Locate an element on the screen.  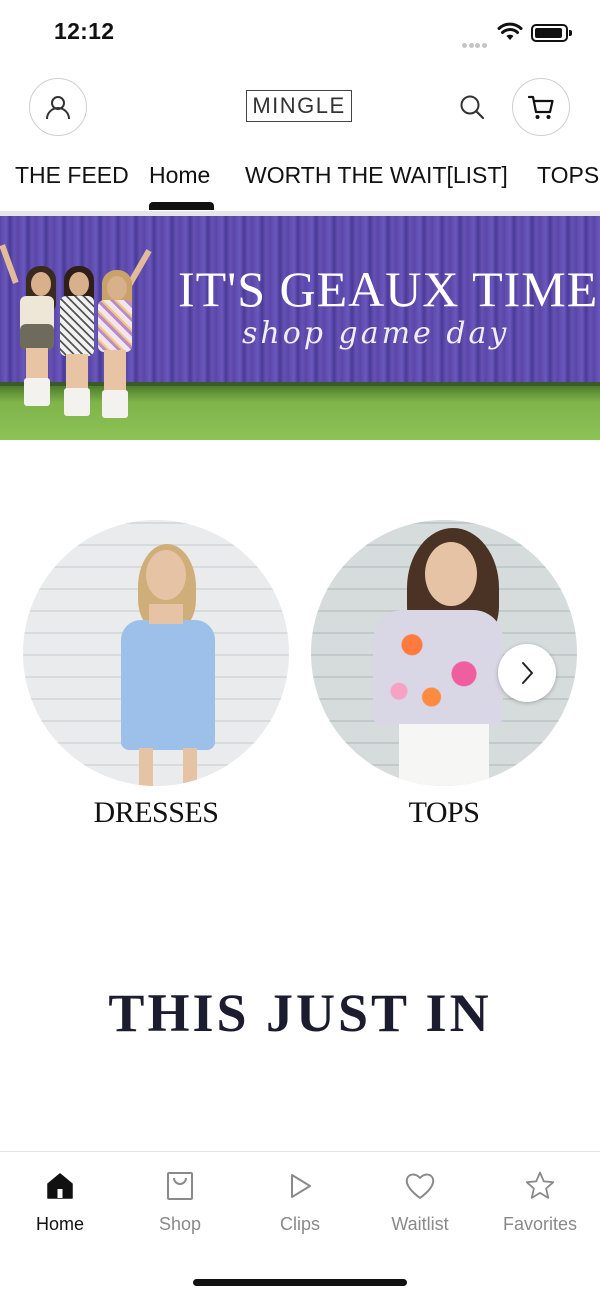
bottom-tab-bar: Home Shop Clips Waitlist Favorites is located at coordinates (300, 1225).